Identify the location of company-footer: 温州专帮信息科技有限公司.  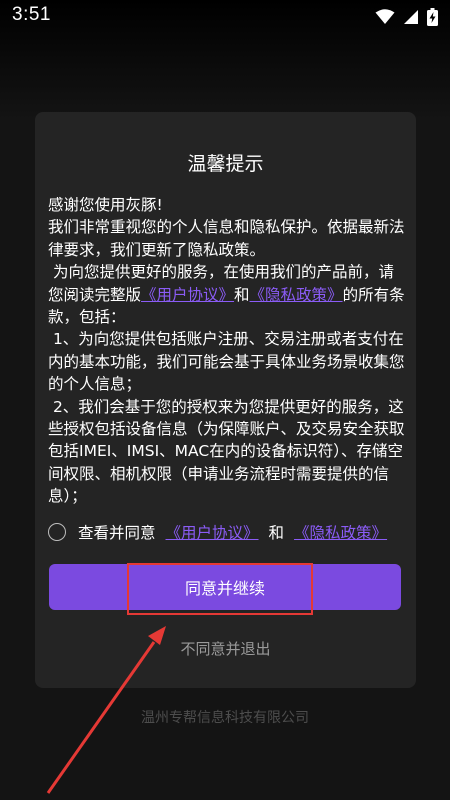
(225, 718).